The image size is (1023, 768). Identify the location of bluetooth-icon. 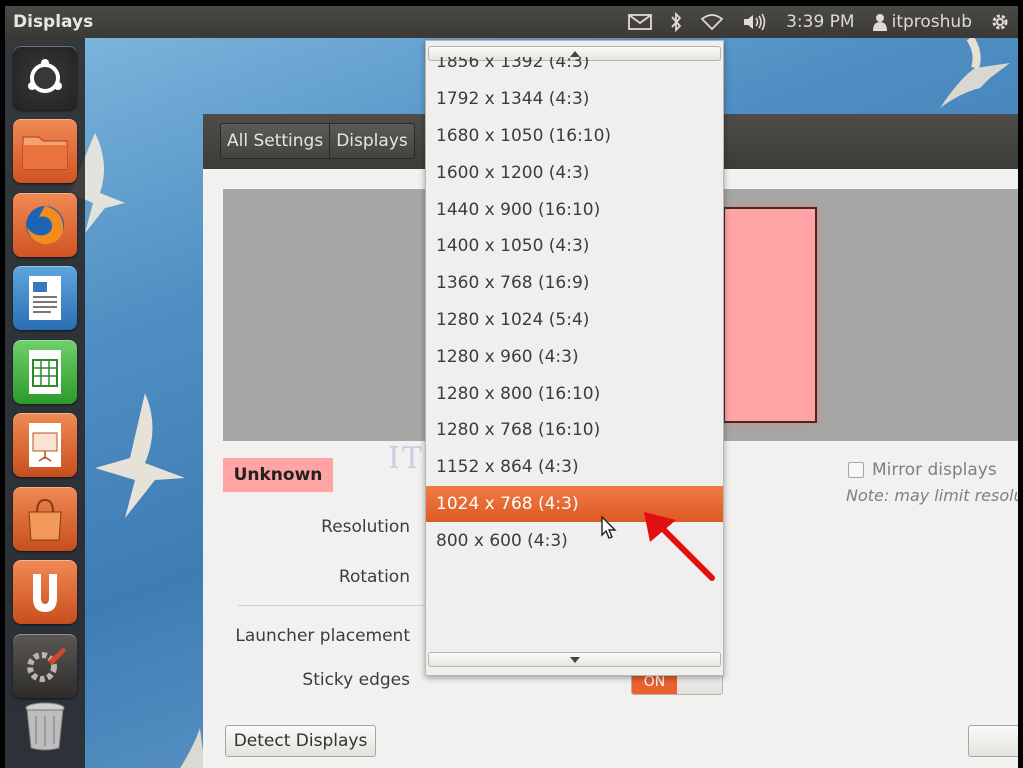
(676, 22).